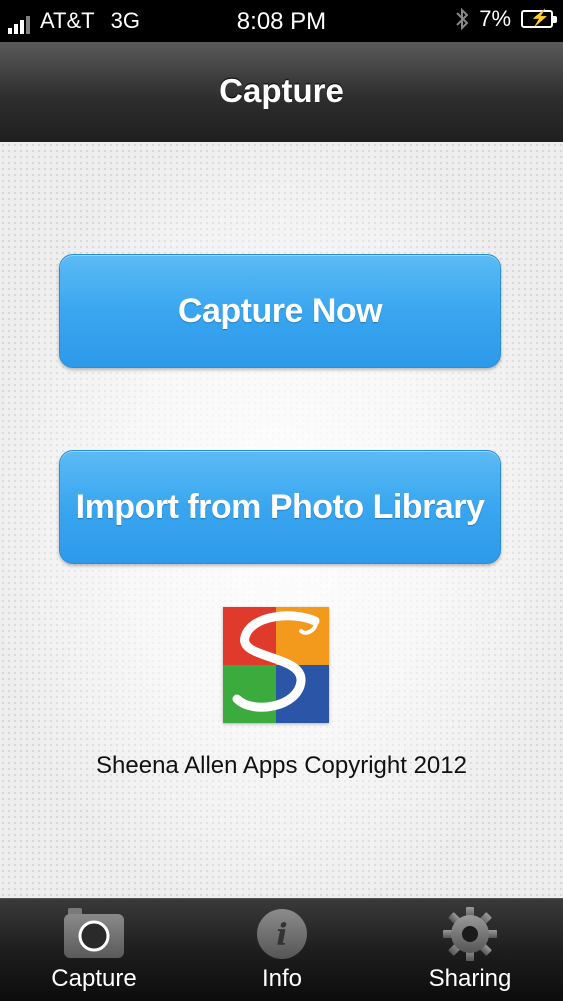 This screenshot has height=1001, width=563. What do you see at coordinates (462, 19) in the screenshot?
I see `bluetooth-icon` at bounding box center [462, 19].